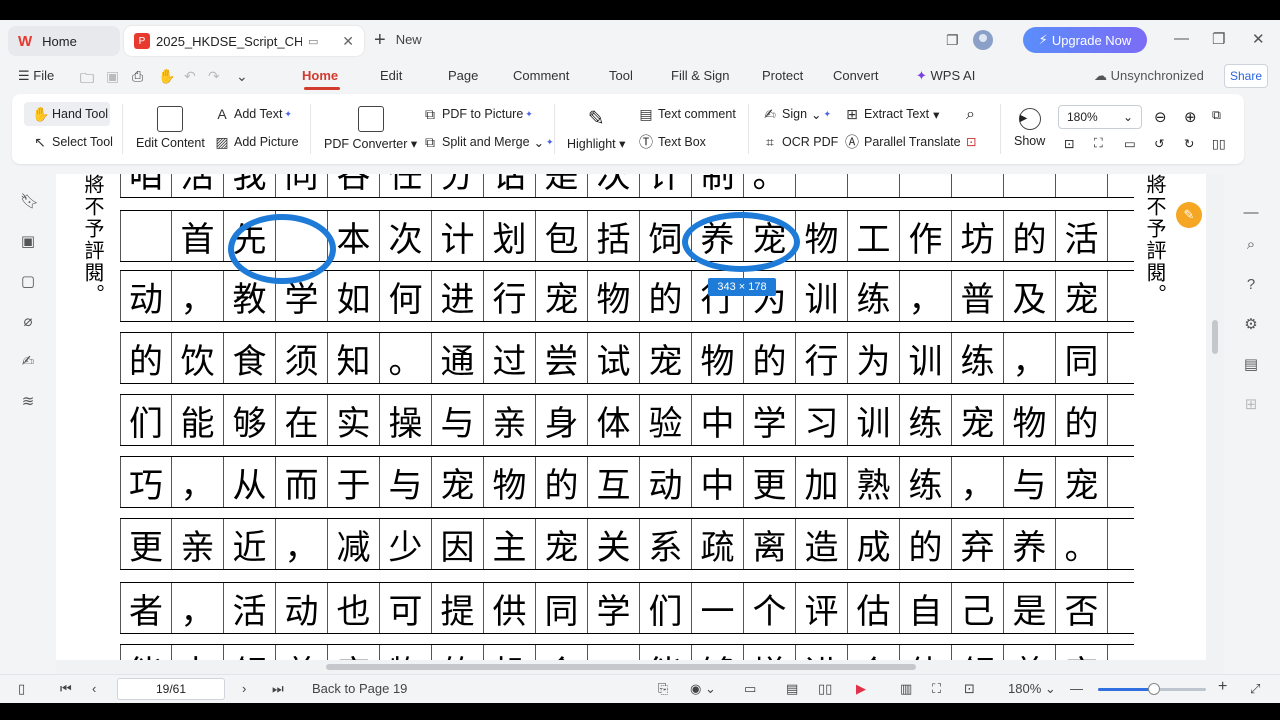  I want to click on menu-protect: Protect, so click(782, 75).